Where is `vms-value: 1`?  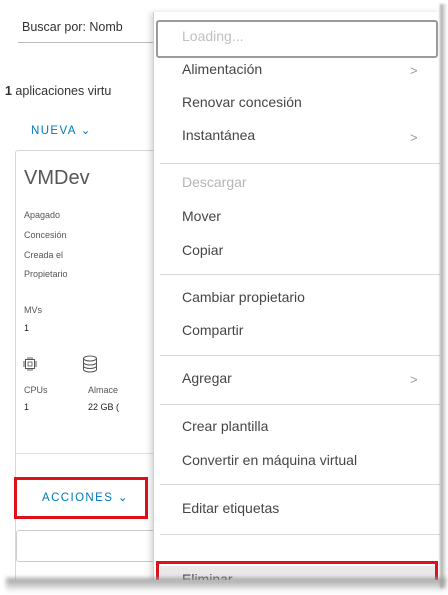
vms-value: 1 is located at coordinates (27, 328).